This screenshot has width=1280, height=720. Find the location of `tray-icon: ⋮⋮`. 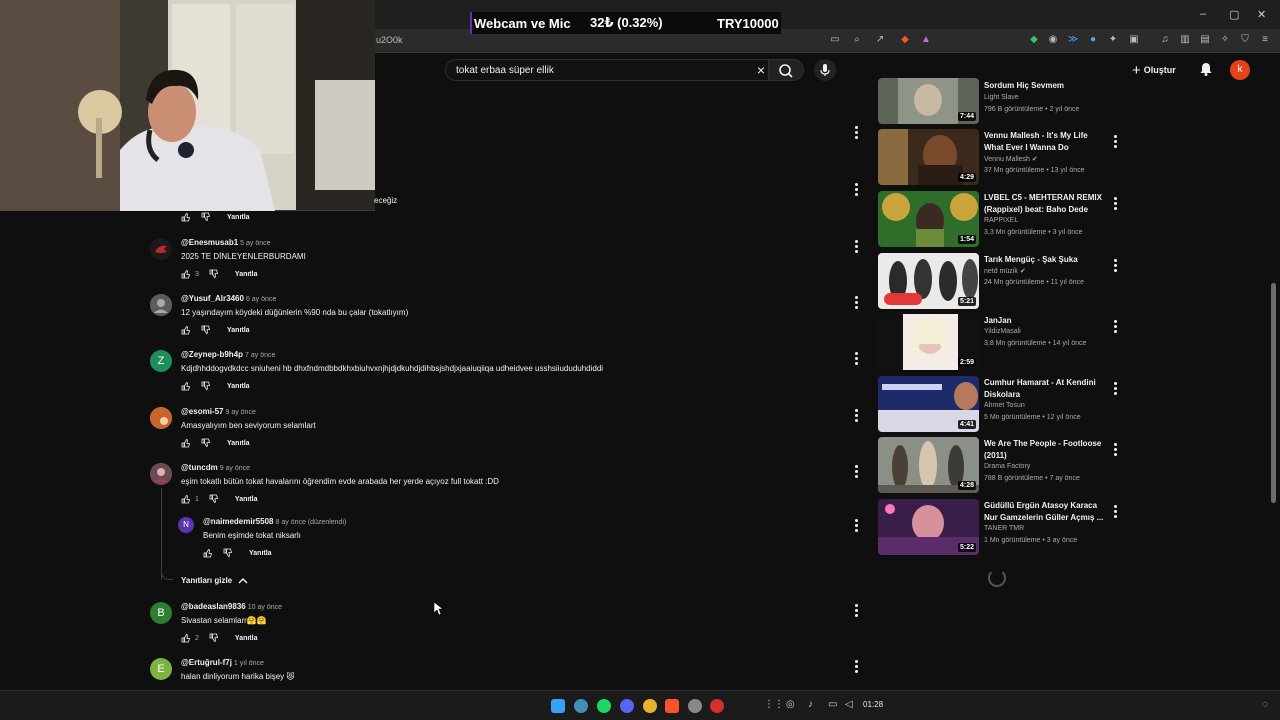

tray-icon: ⋮⋮ is located at coordinates (774, 704).